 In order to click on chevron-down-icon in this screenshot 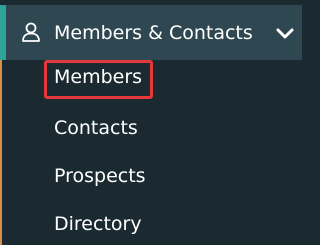, I will do `click(285, 34)`.